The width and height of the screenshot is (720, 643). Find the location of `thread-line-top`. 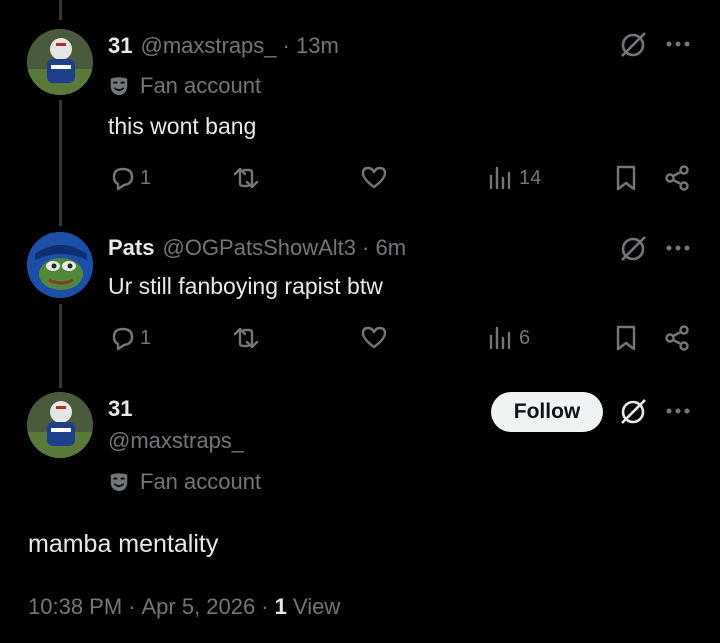

thread-line-top is located at coordinates (60, 10).